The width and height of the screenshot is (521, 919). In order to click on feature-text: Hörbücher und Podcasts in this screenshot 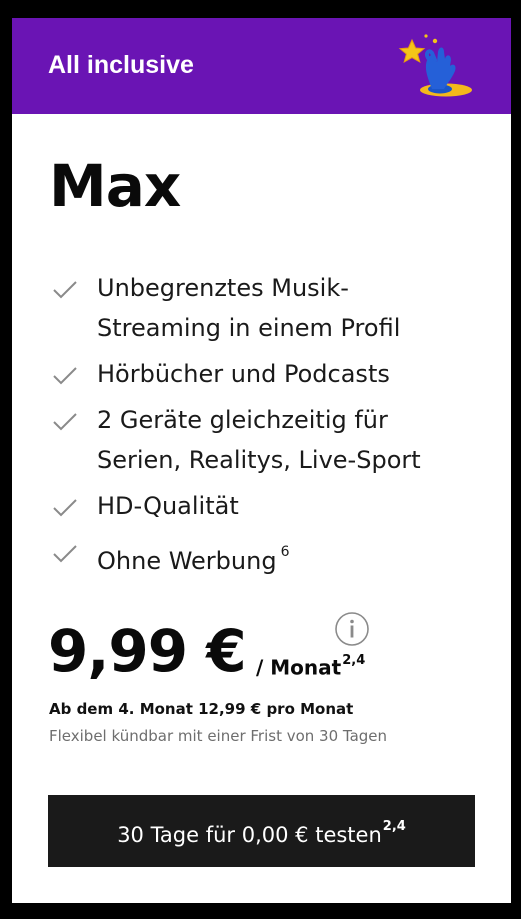, I will do `click(243, 374)`.